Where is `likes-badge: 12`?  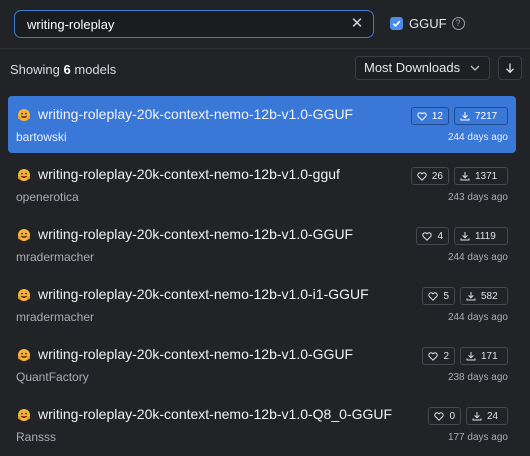 likes-badge: 12 is located at coordinates (429, 116).